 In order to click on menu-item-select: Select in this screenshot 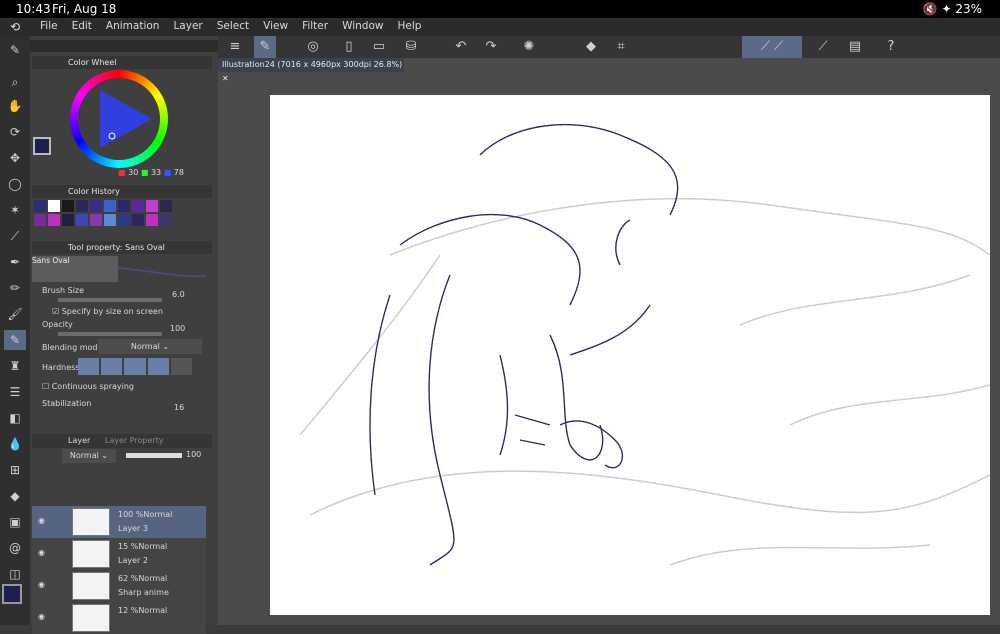, I will do `click(233, 26)`.